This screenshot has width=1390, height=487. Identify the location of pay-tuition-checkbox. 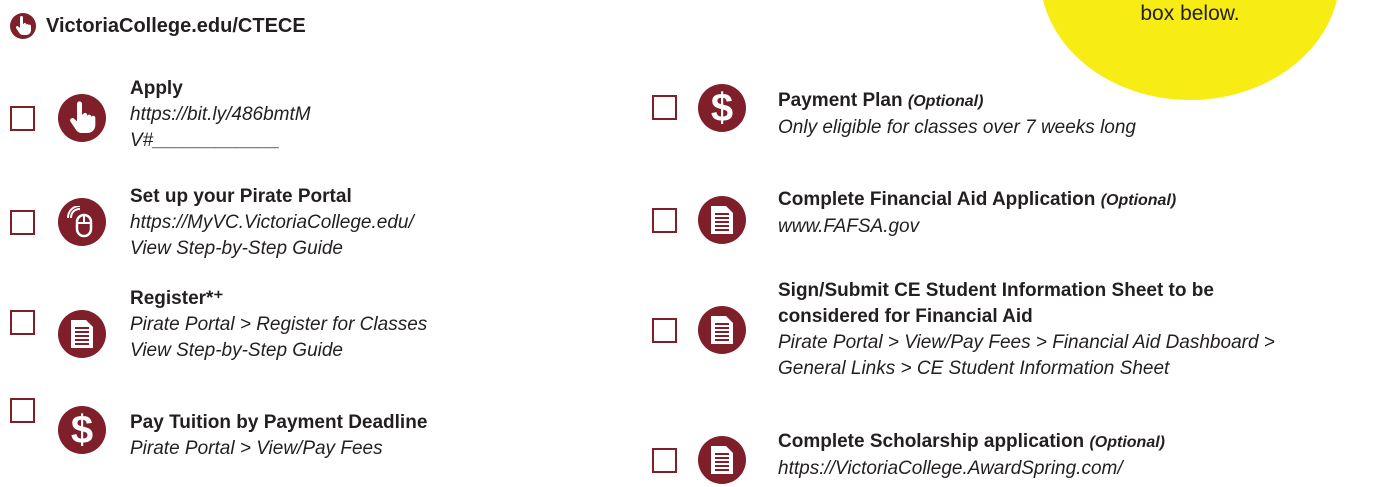
(22, 410).